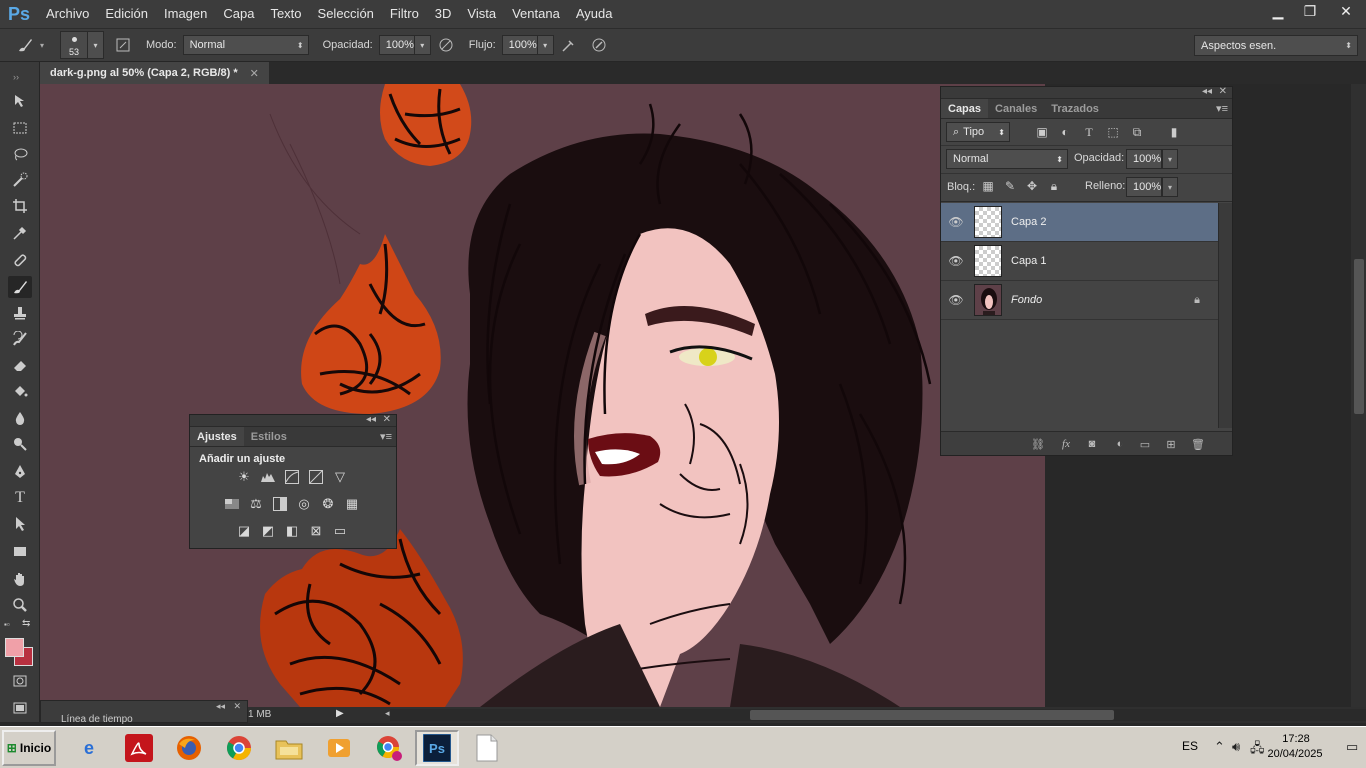 The height and width of the screenshot is (768, 1366). I want to click on visibility-eye-icon: 👁︎, so click(956, 222).